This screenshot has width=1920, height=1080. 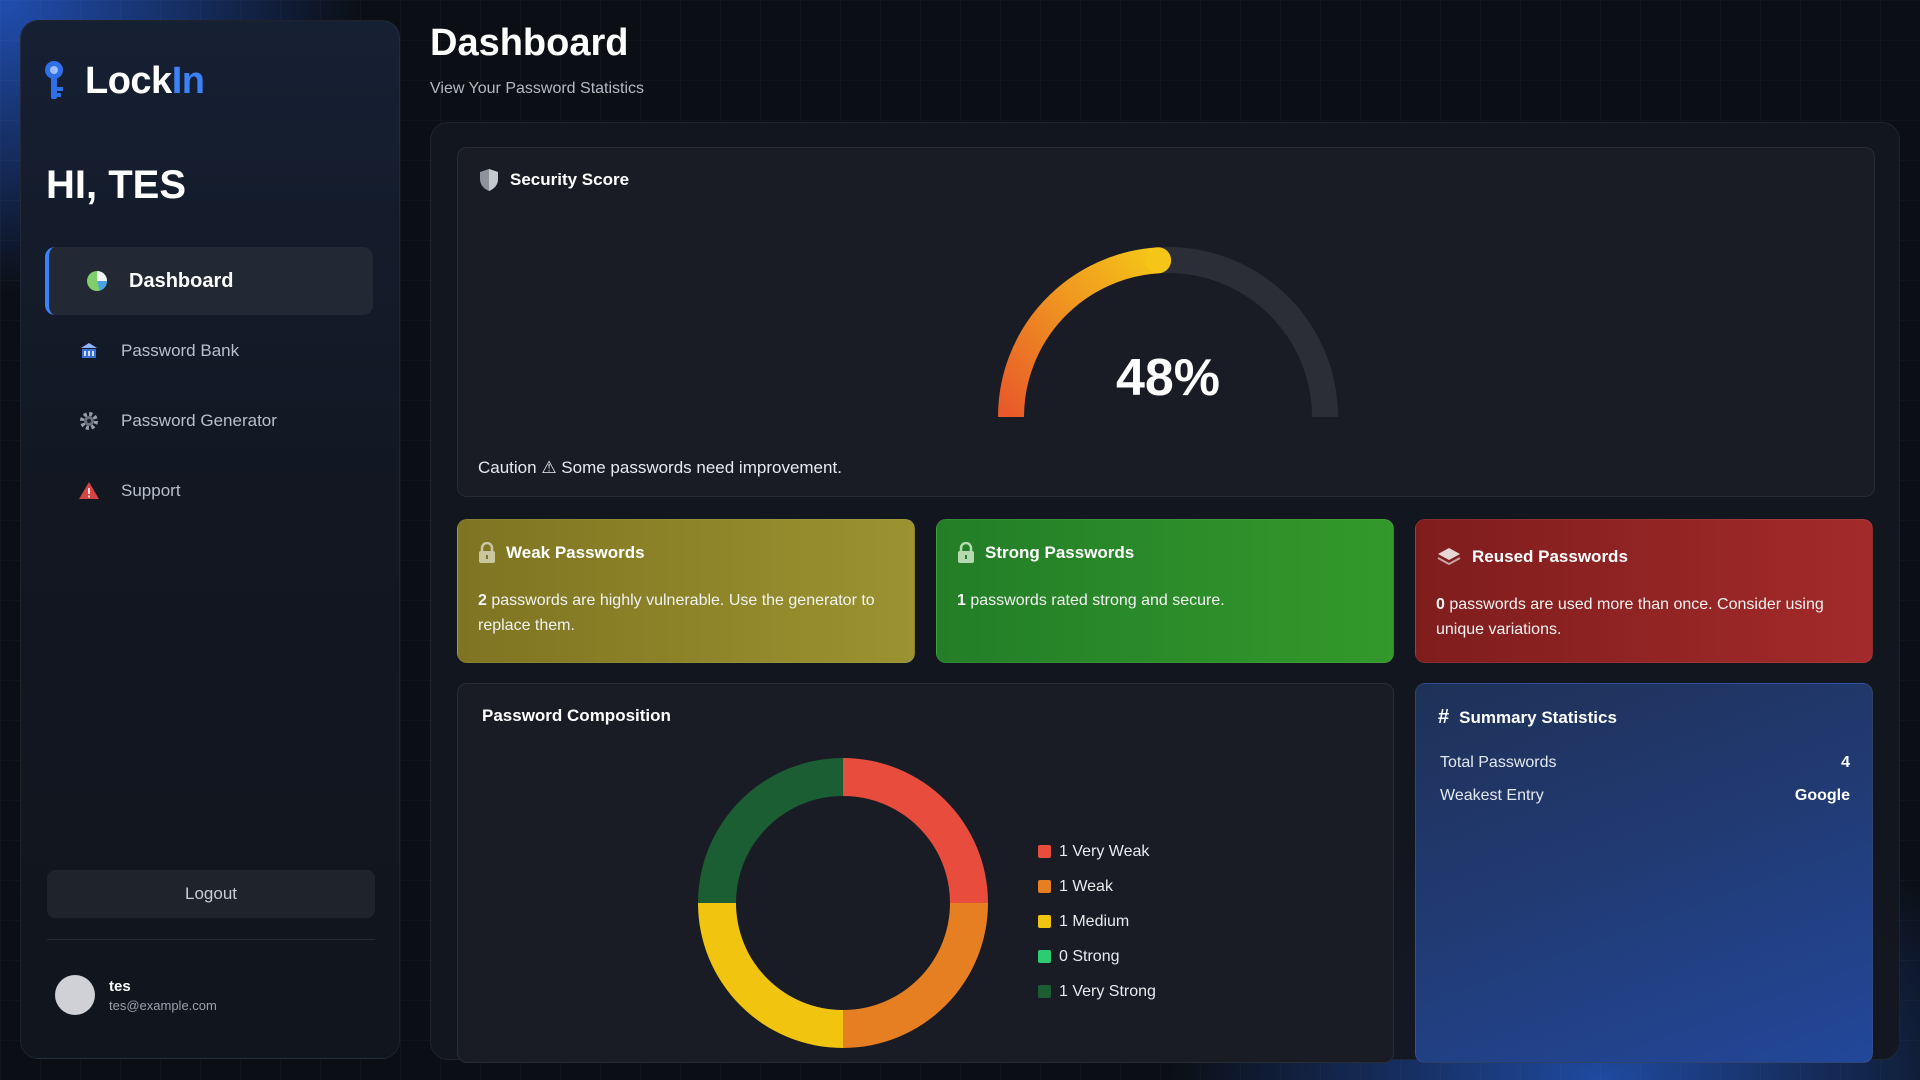 What do you see at coordinates (1645, 763) in the screenshot?
I see `summary-row-total: Total Passwords 4` at bounding box center [1645, 763].